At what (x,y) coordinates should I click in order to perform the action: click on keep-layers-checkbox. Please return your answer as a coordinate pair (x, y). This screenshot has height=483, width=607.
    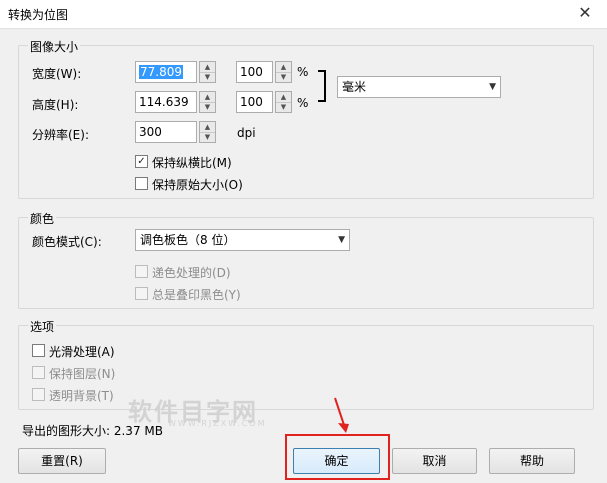
    Looking at the image, I should click on (38, 372).